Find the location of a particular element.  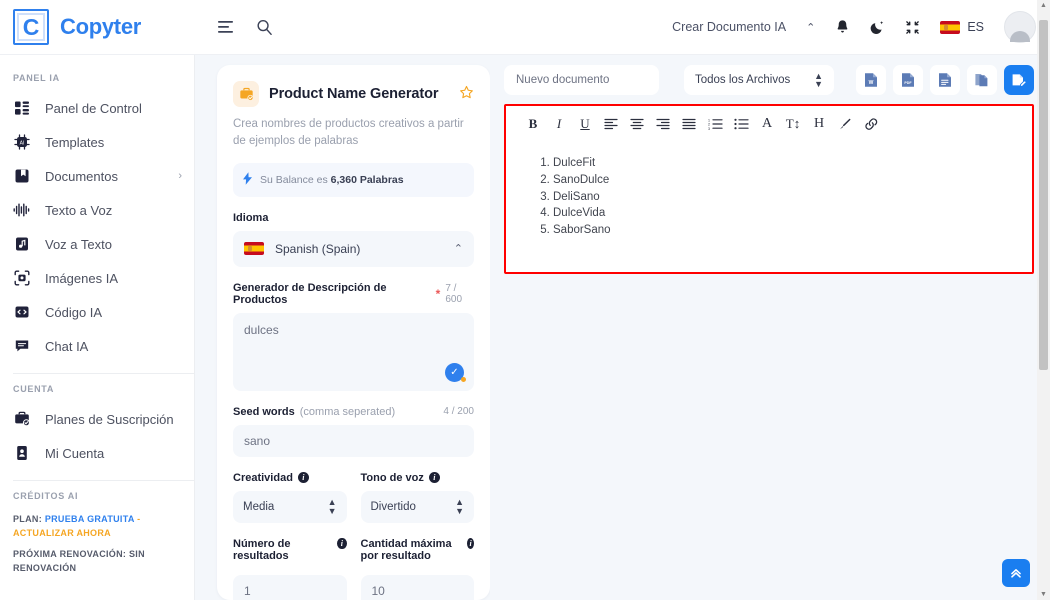

copy-document-button is located at coordinates (982, 80).